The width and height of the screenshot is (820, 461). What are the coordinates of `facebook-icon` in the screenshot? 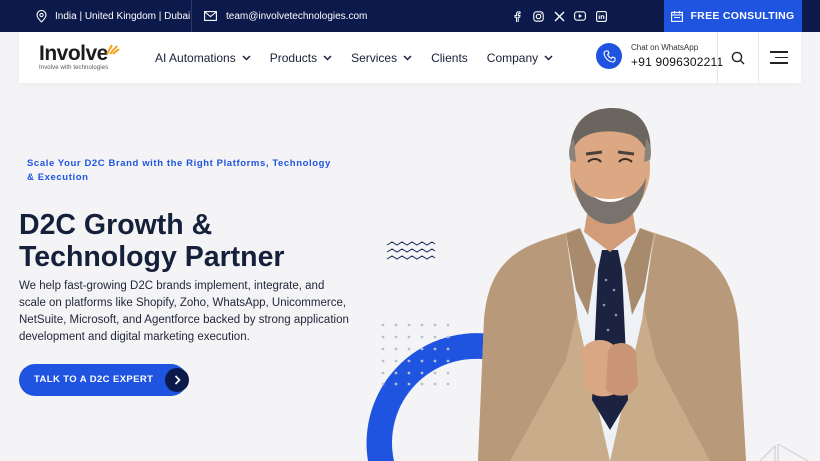 It's located at (517, 16).